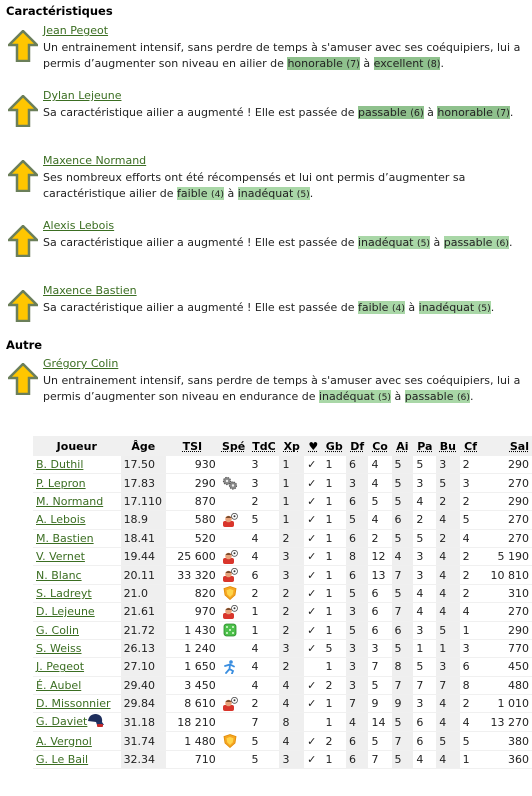 The image size is (532, 796). I want to click on value-co: 7, so click(375, 667).